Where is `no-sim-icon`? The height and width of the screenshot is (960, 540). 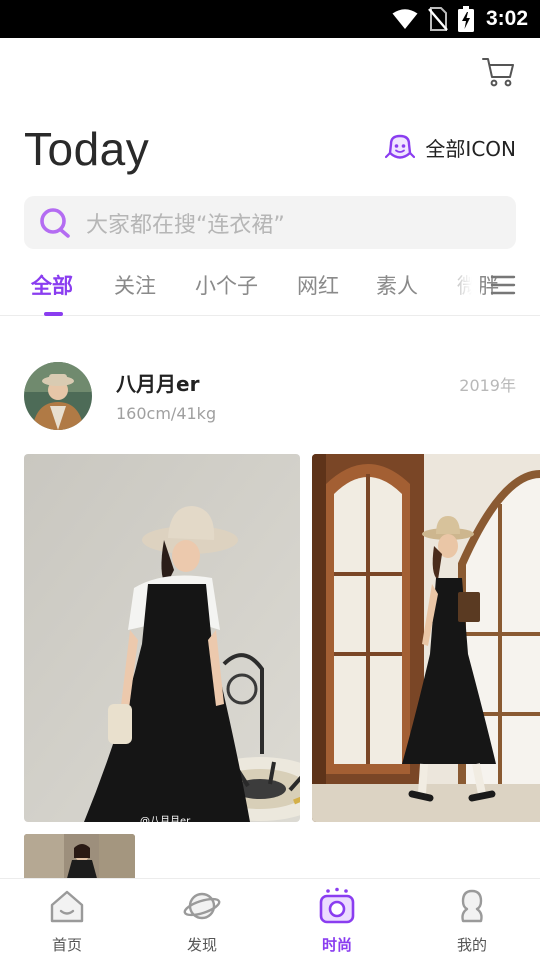 no-sim-icon is located at coordinates (438, 19).